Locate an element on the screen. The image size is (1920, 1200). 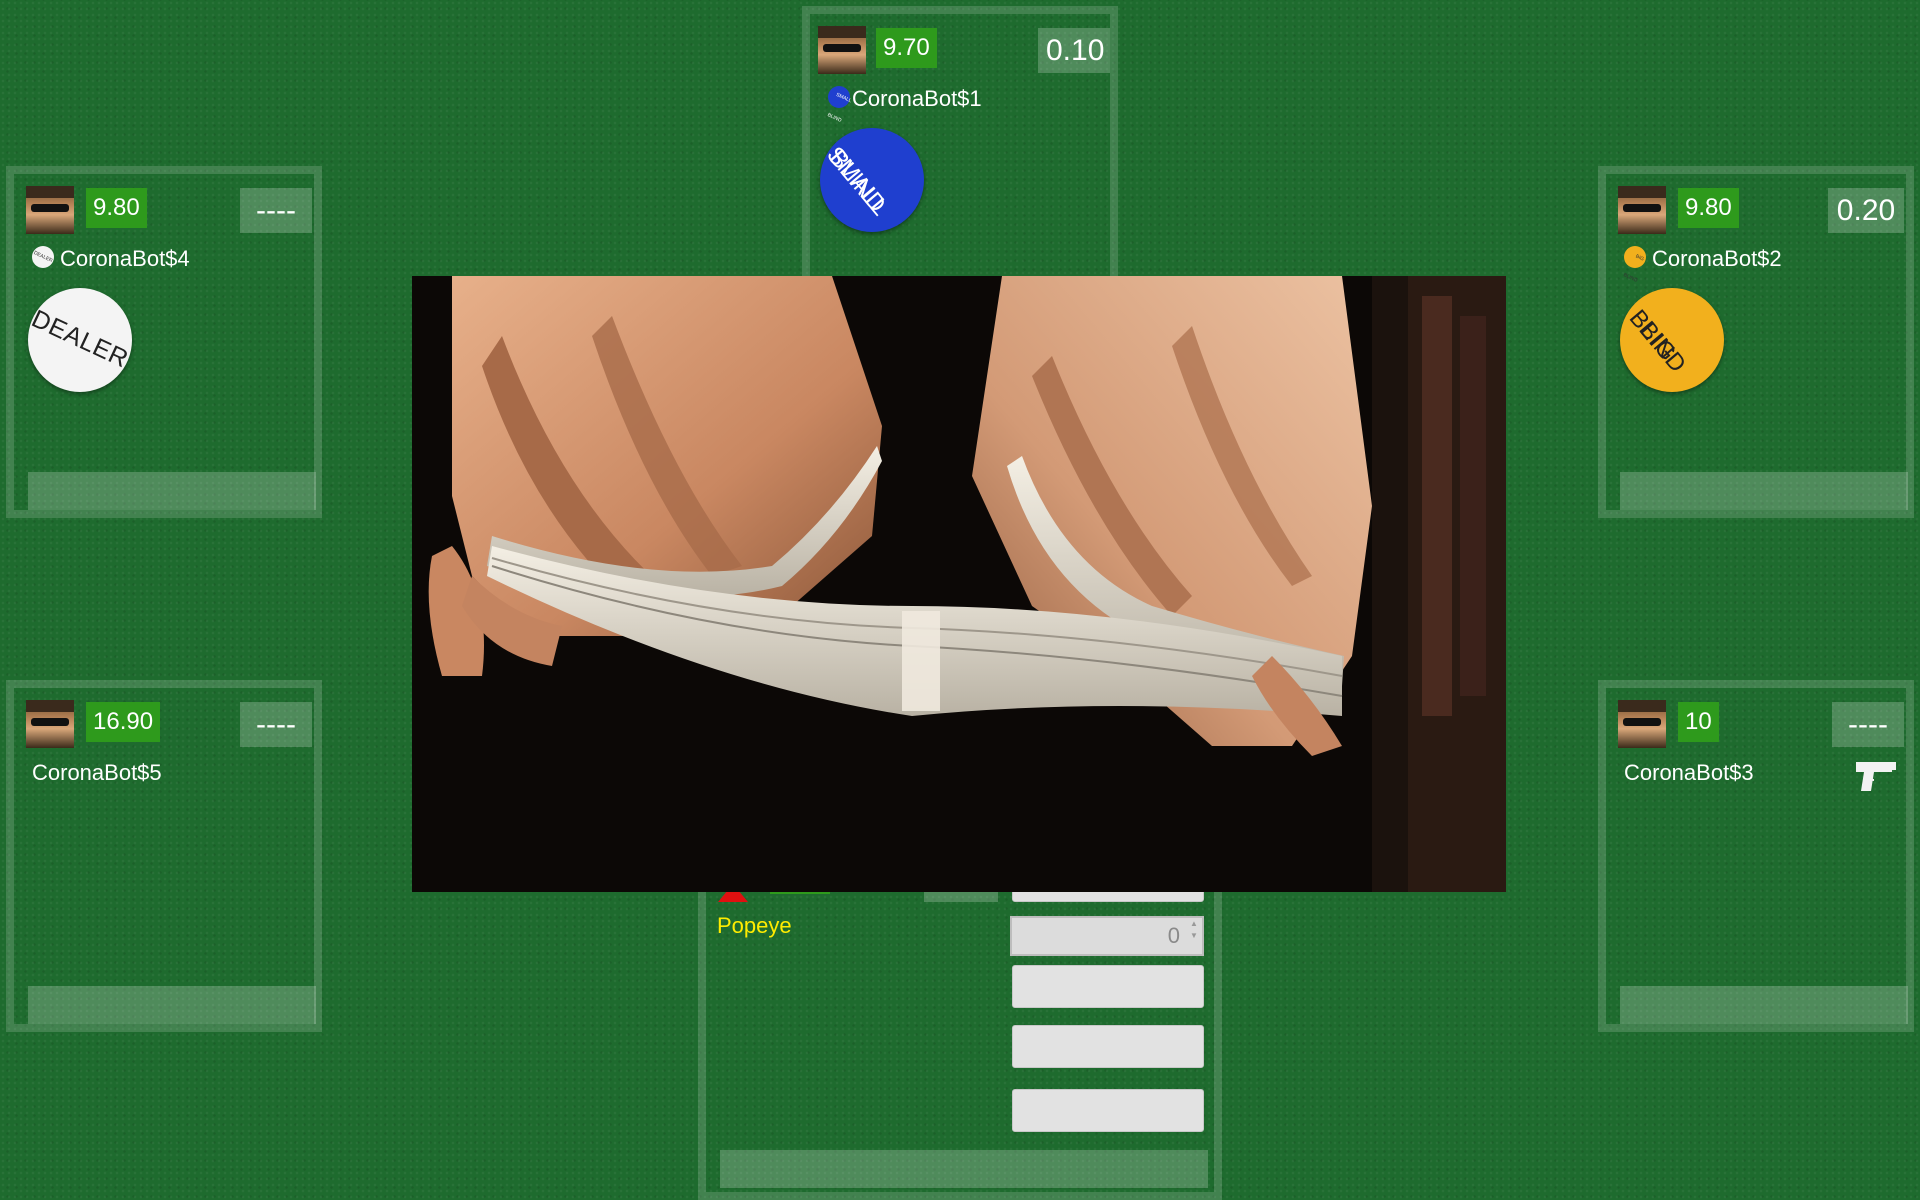
seat-2-player-name: CoronaBot$2 is located at coordinates (1717, 258).